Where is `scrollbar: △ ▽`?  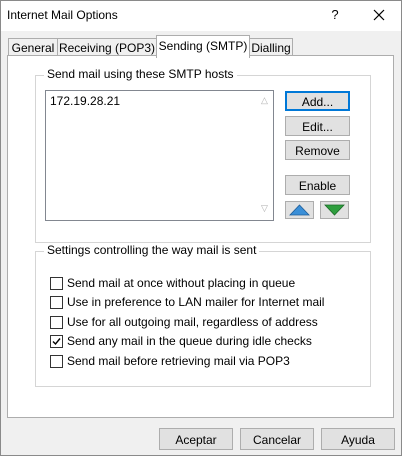
scrollbar: △ ▽ is located at coordinates (265, 155).